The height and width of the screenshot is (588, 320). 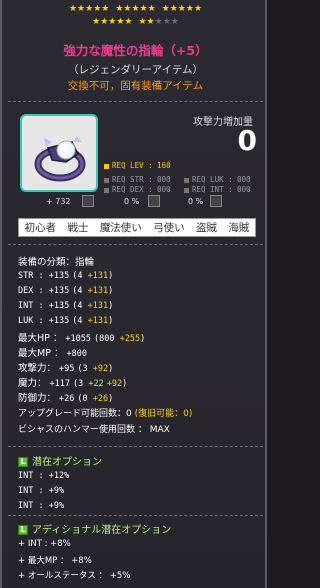 What do you see at coordinates (66, 306) in the screenshot?
I see `stat-int: INT : +135 (4 +131)` at bounding box center [66, 306].